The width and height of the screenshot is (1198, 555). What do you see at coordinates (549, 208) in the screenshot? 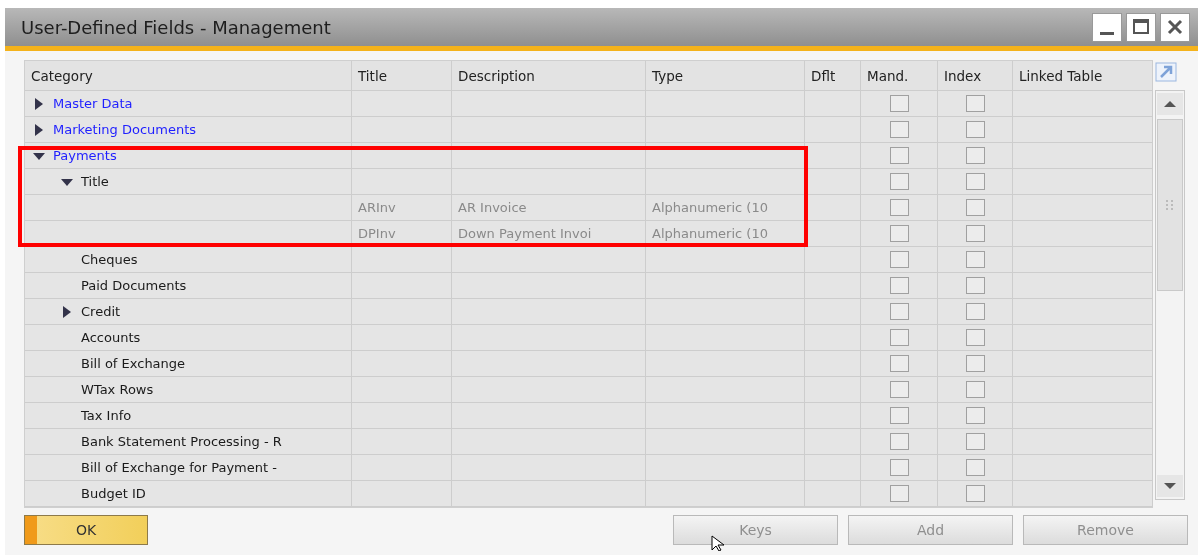
I see `table-cell: AR Invoice` at bounding box center [549, 208].